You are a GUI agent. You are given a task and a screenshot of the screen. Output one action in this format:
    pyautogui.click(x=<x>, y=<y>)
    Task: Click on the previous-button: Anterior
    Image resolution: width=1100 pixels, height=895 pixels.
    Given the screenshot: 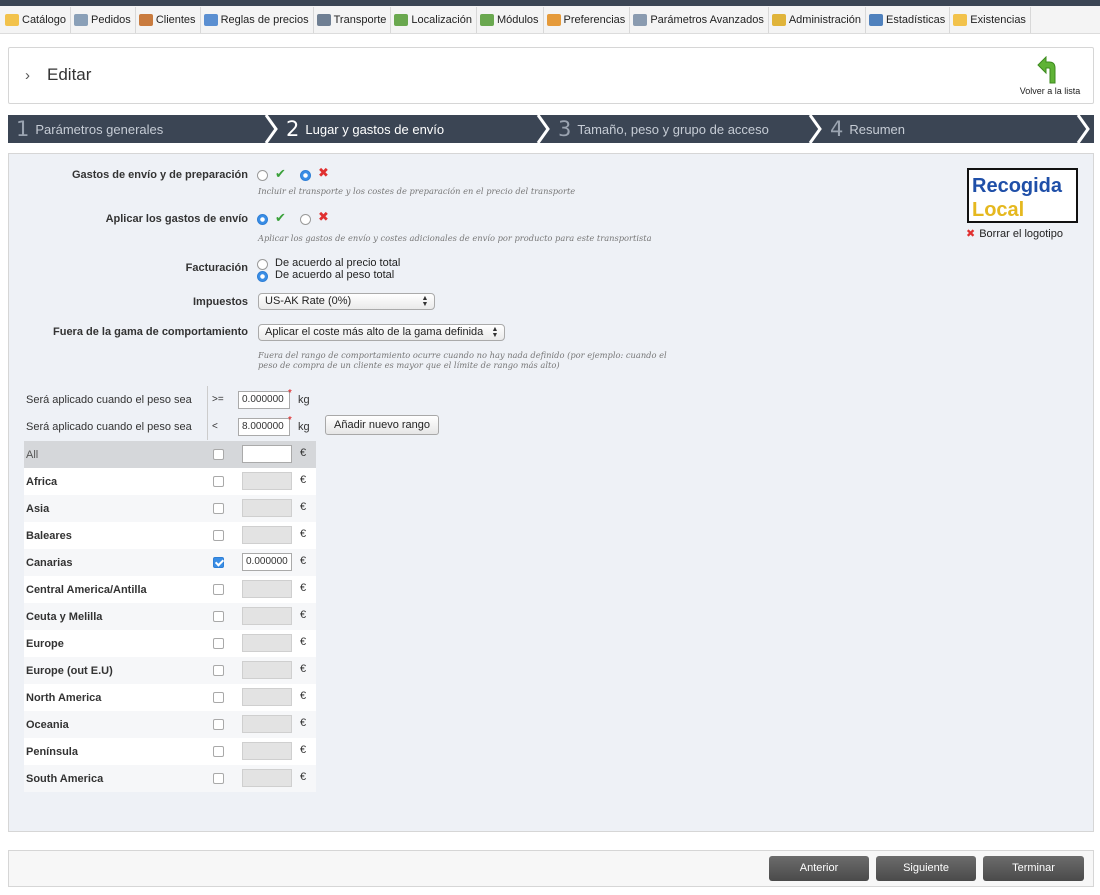 What is the action you would take?
    pyautogui.click(x=819, y=868)
    